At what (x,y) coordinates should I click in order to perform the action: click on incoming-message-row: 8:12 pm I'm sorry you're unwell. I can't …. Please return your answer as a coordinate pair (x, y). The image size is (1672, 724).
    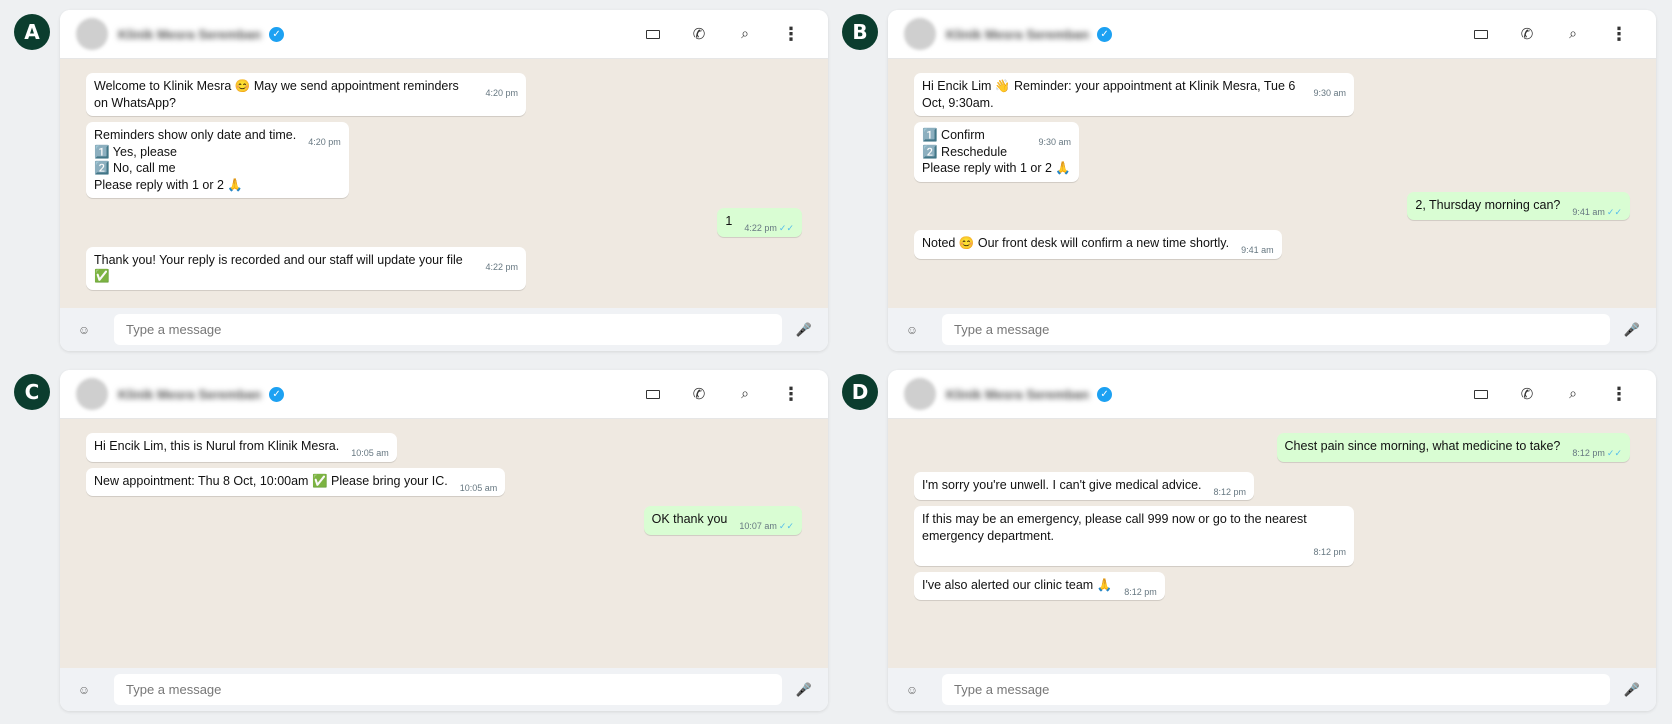
    Looking at the image, I should click on (1272, 485).